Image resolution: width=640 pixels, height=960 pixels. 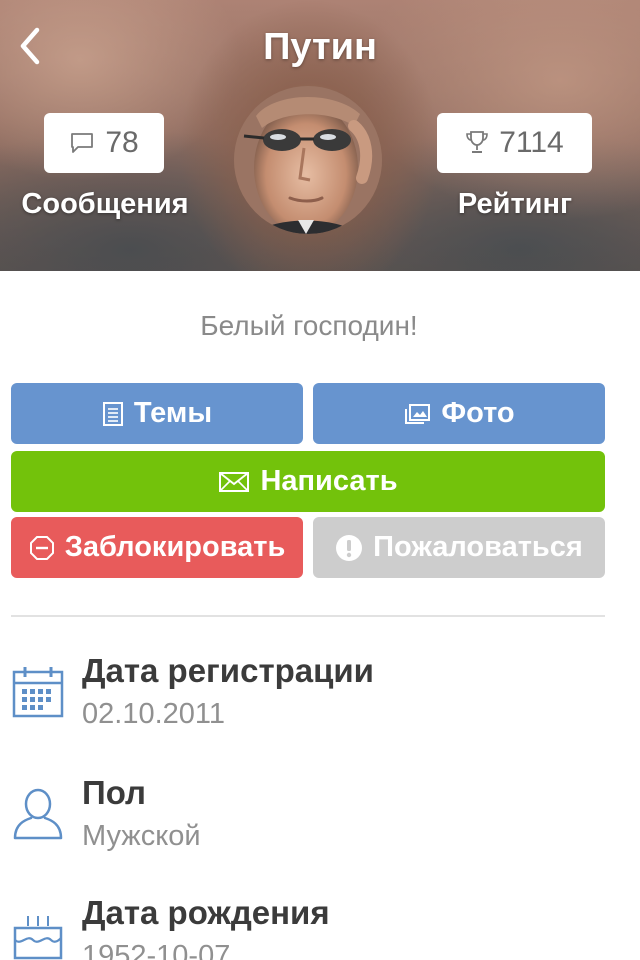 I want to click on trophy-icon, so click(x=477, y=142).